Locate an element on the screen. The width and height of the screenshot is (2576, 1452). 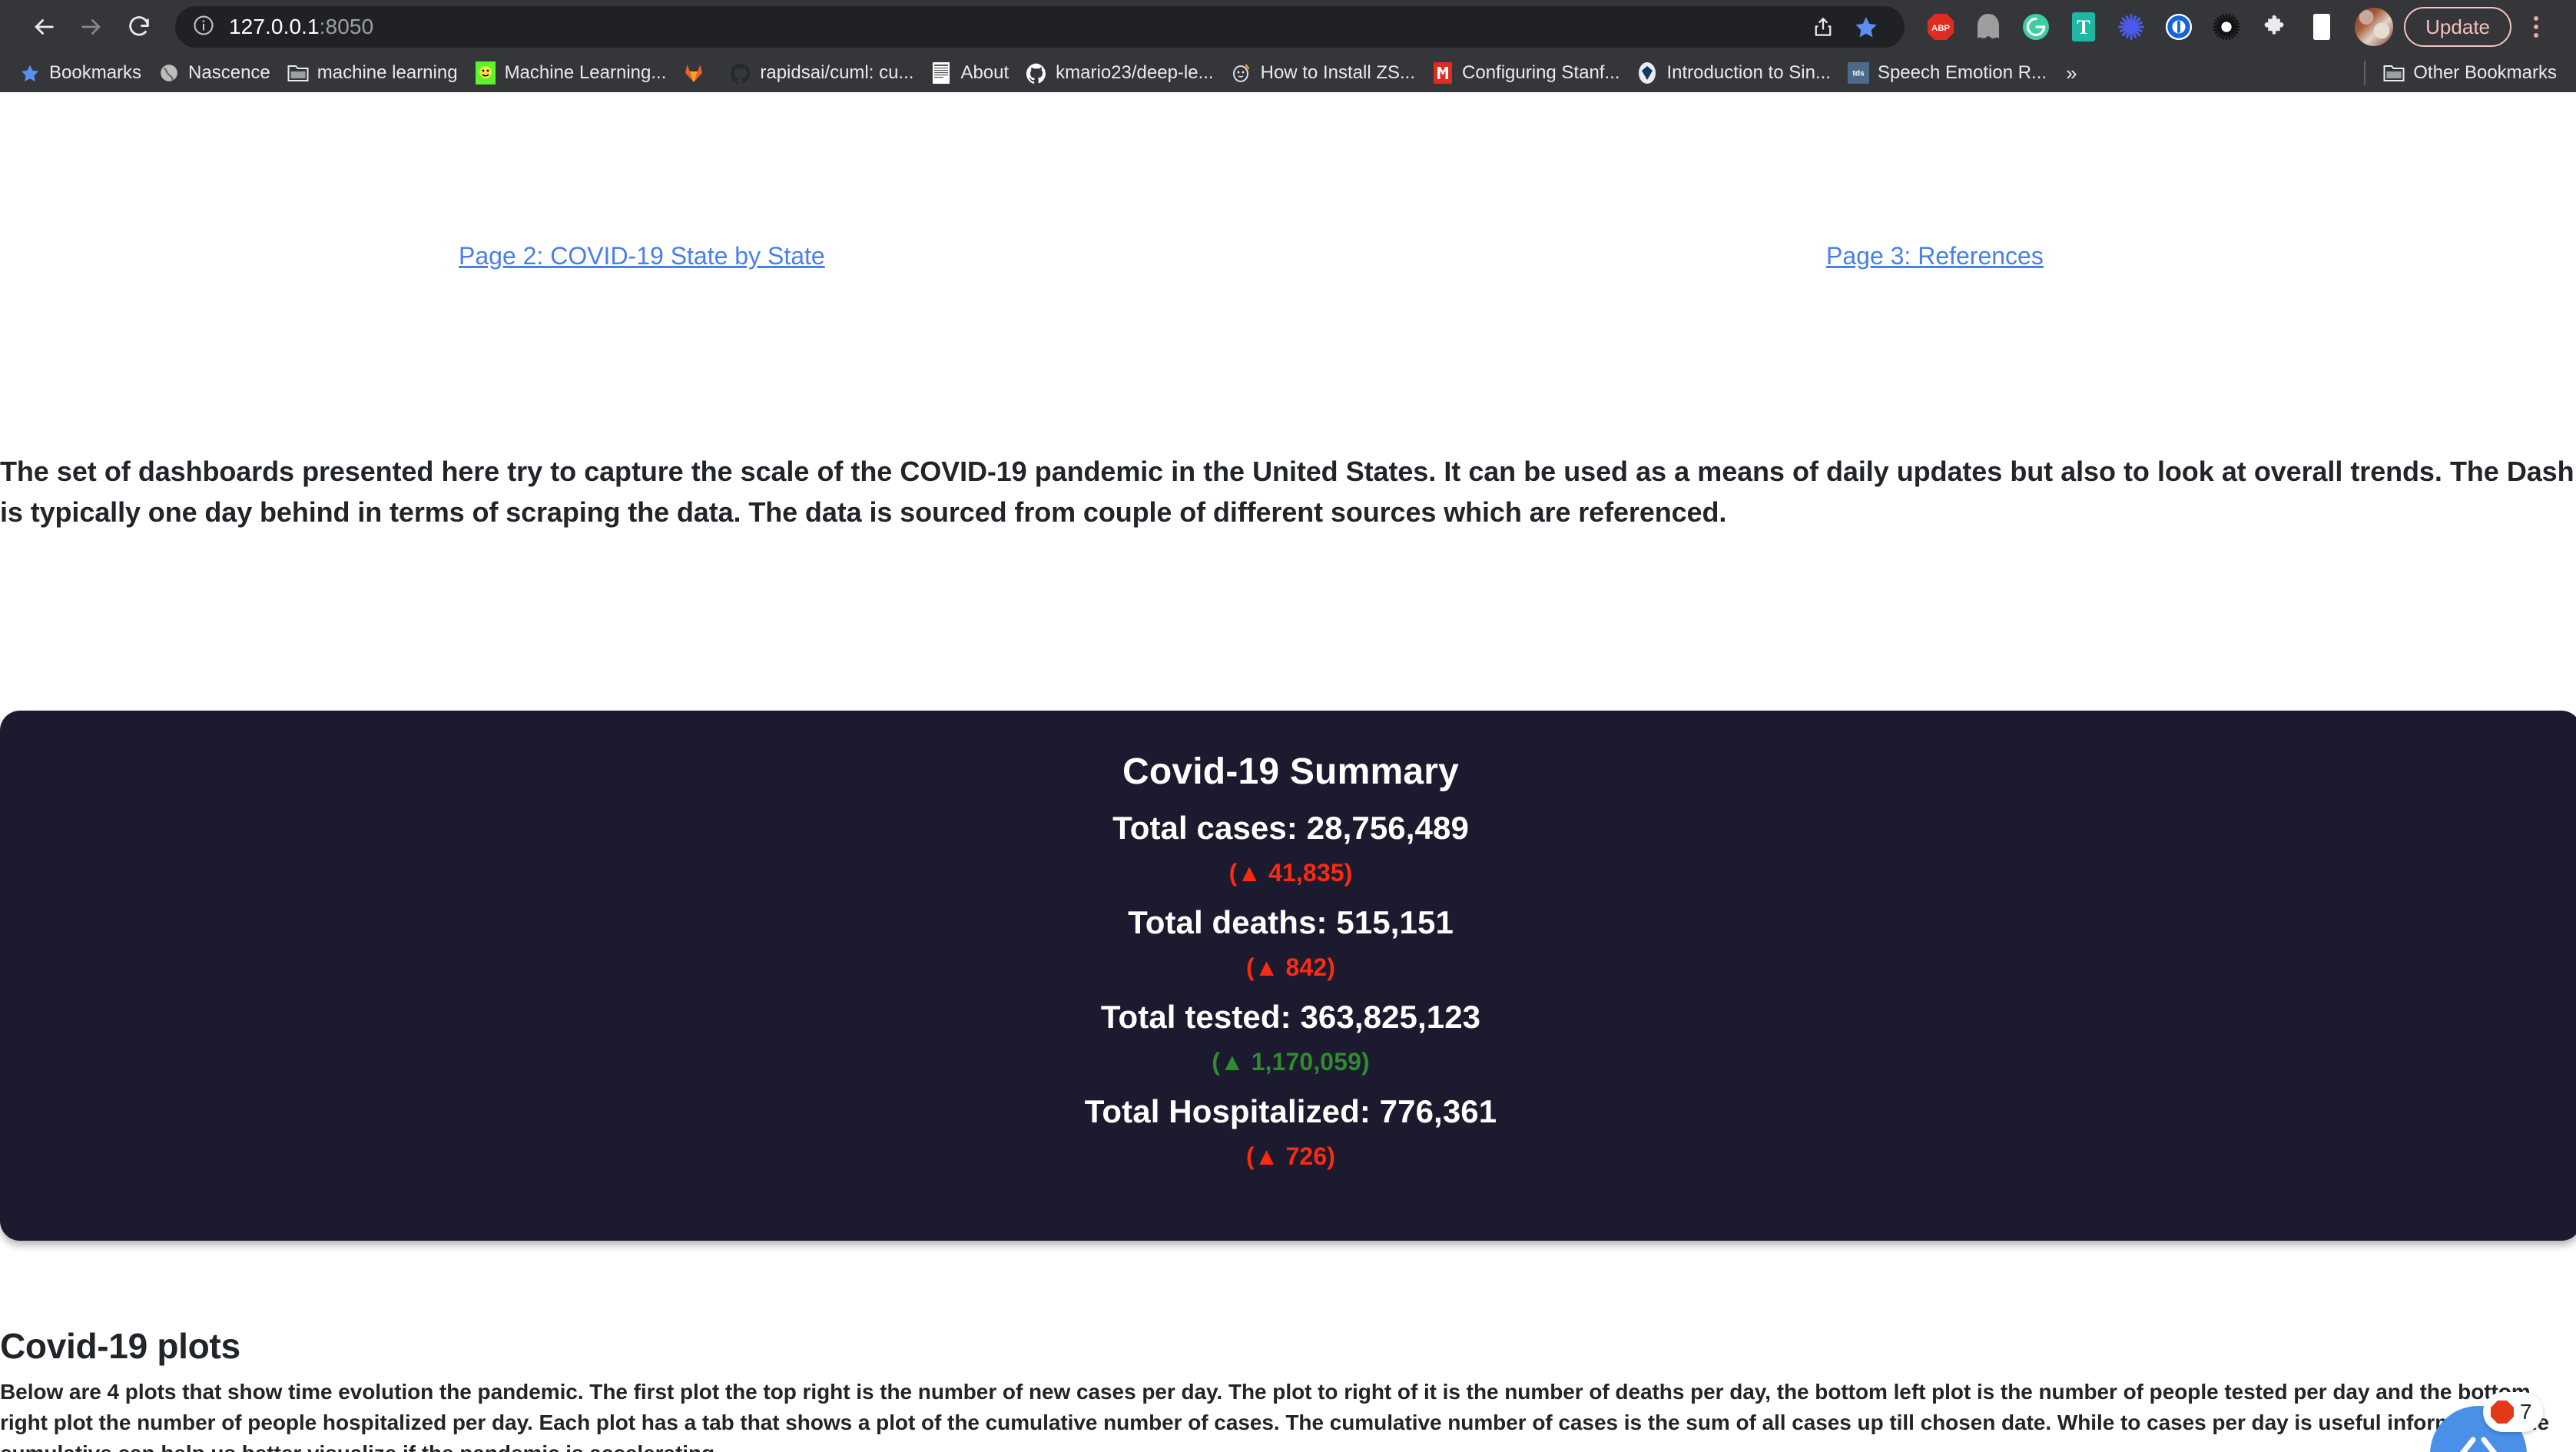
delta-total-deaths: (▲ 842) is located at coordinates (1290, 967).